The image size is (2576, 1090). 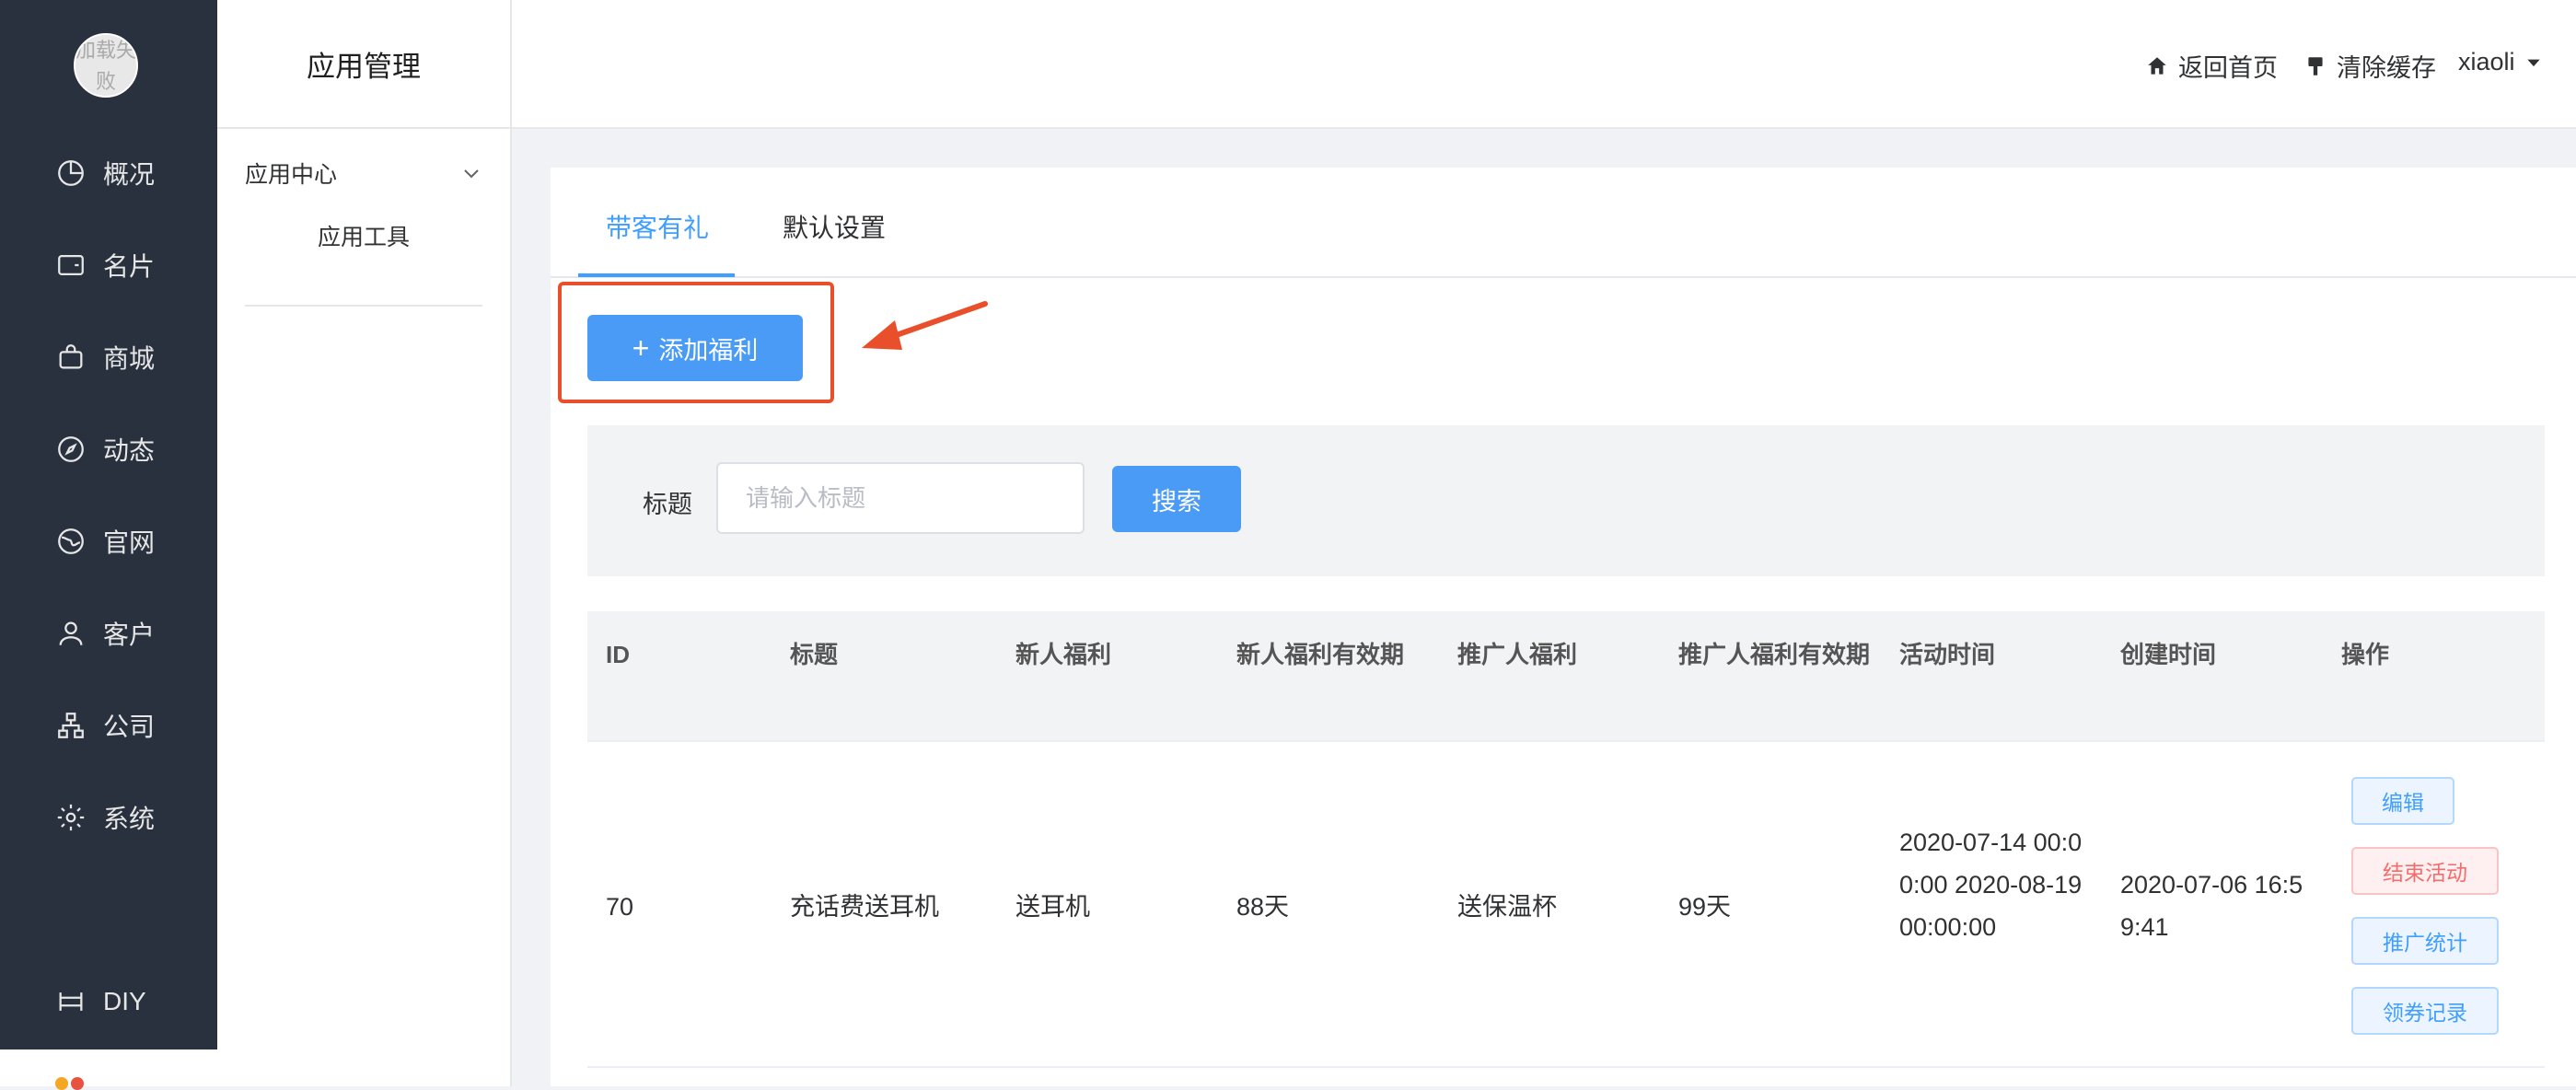 What do you see at coordinates (71, 173) in the screenshot?
I see `pie-chart-icon` at bounding box center [71, 173].